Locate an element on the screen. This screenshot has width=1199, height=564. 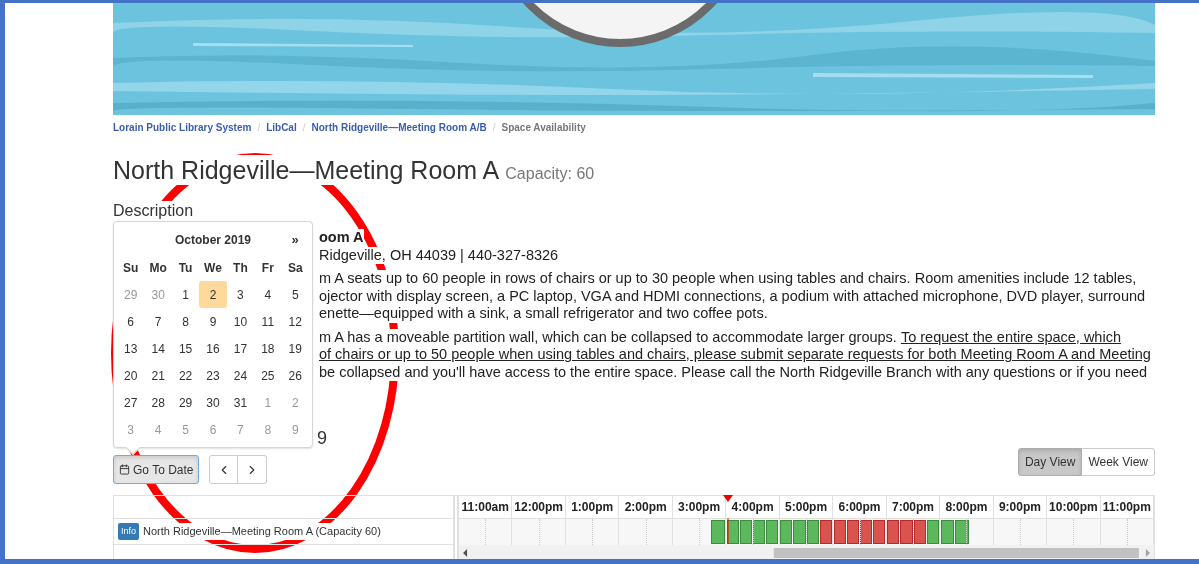
description-text: Ridgeville, OH 44039 | 440-327-8326 is located at coordinates (439, 255).